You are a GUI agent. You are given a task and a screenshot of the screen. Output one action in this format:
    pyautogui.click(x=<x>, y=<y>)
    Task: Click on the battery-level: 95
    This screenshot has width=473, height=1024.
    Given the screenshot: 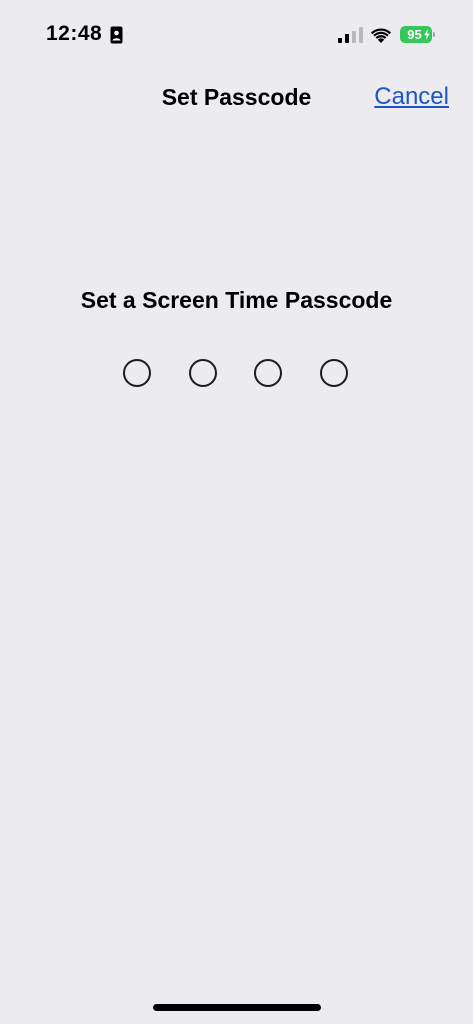 What is the action you would take?
    pyautogui.click(x=414, y=34)
    